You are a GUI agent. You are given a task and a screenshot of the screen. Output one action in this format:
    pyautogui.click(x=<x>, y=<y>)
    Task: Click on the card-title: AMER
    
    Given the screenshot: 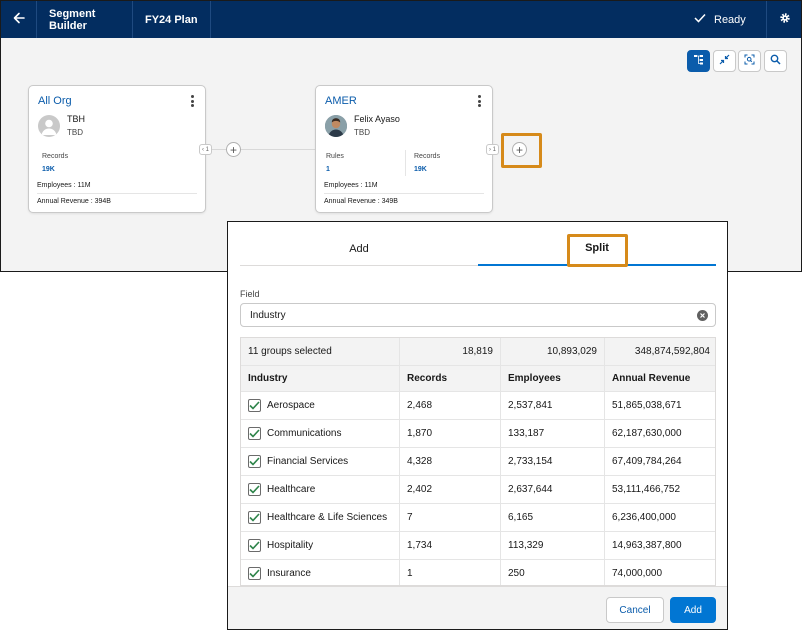 What is the action you would take?
    pyautogui.click(x=341, y=101)
    